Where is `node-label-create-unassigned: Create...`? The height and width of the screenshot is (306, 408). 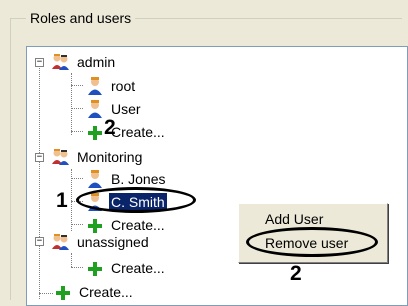 node-label-create-unassigned: Create... is located at coordinates (138, 268).